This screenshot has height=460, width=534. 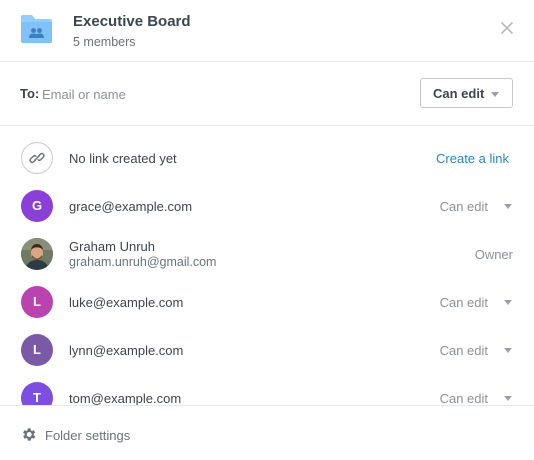 I want to click on dialog-header: Executive Board 5 members, so click(x=267, y=31).